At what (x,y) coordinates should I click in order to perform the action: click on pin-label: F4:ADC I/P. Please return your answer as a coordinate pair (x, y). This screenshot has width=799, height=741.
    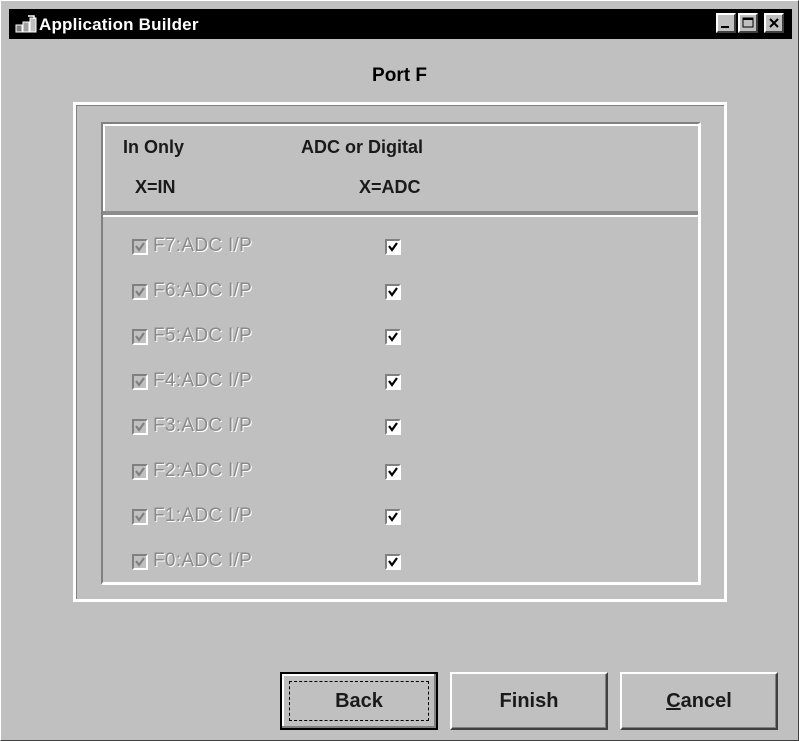
    Looking at the image, I should click on (203, 380).